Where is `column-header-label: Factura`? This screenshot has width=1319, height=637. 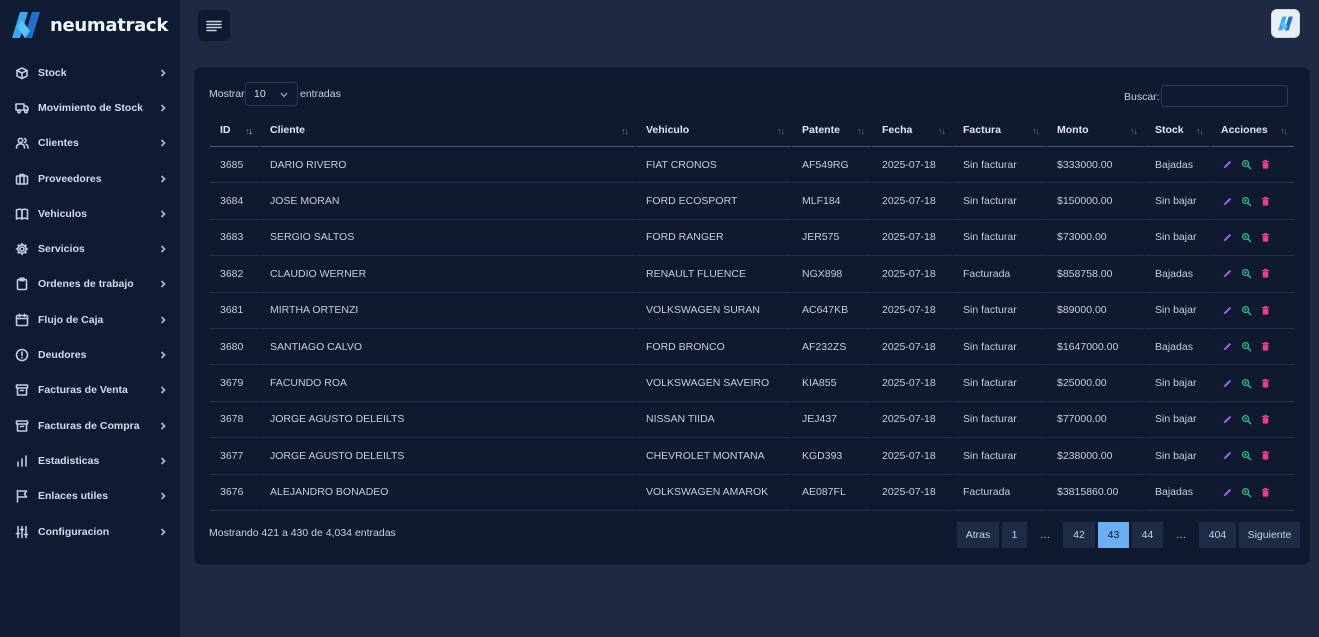 column-header-label: Factura is located at coordinates (982, 130).